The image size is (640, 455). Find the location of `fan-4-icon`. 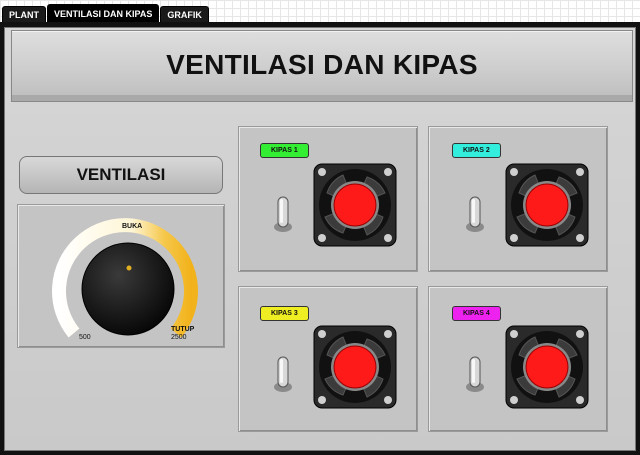

fan-4-icon is located at coordinates (547, 367).